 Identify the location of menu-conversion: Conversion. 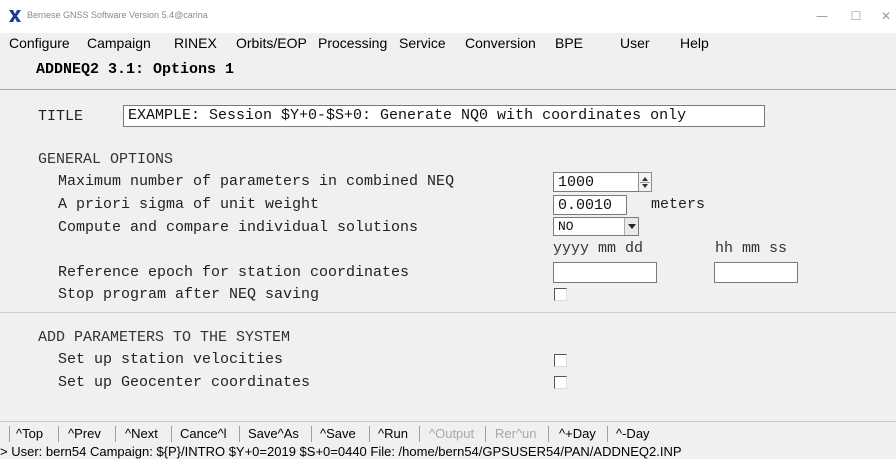
(500, 43).